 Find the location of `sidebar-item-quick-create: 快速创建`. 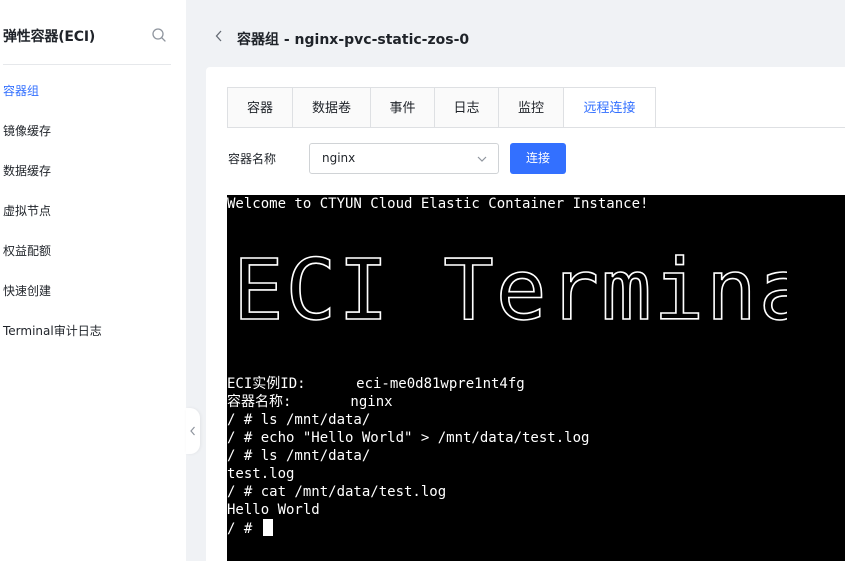

sidebar-item-quick-create: 快速创建 is located at coordinates (93, 291).